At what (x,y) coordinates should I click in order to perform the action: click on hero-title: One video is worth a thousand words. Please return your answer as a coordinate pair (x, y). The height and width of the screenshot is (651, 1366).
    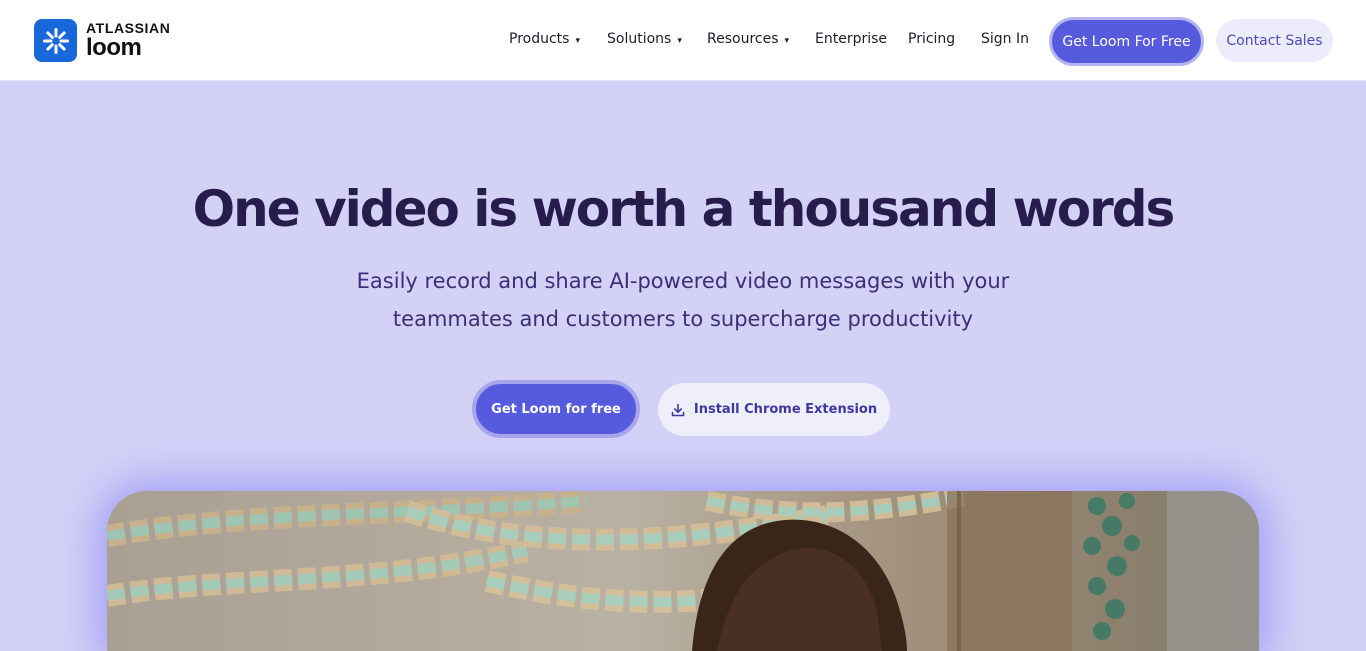
    Looking at the image, I should click on (684, 209).